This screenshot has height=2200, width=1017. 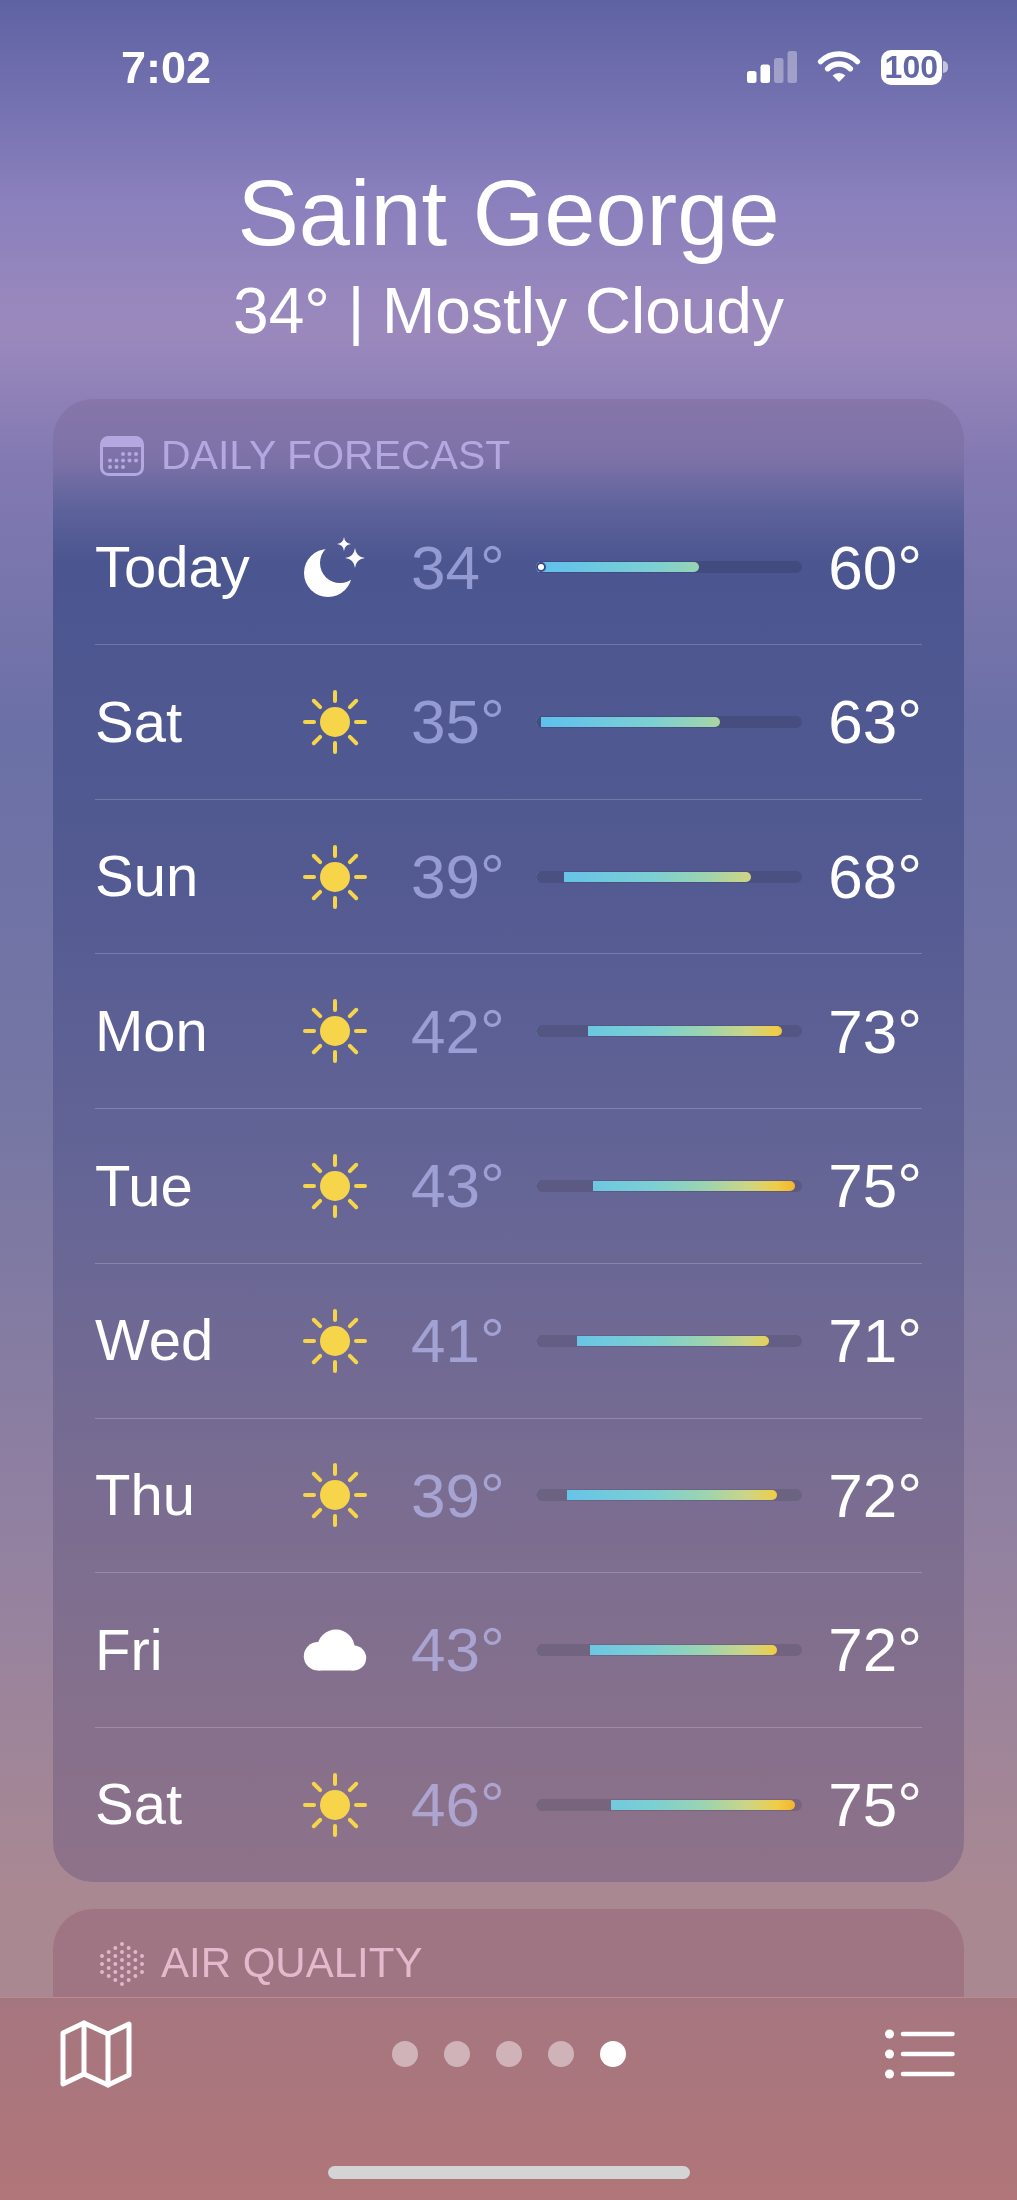 What do you see at coordinates (458, 722) in the screenshot?
I see `low-temperature: 35°` at bounding box center [458, 722].